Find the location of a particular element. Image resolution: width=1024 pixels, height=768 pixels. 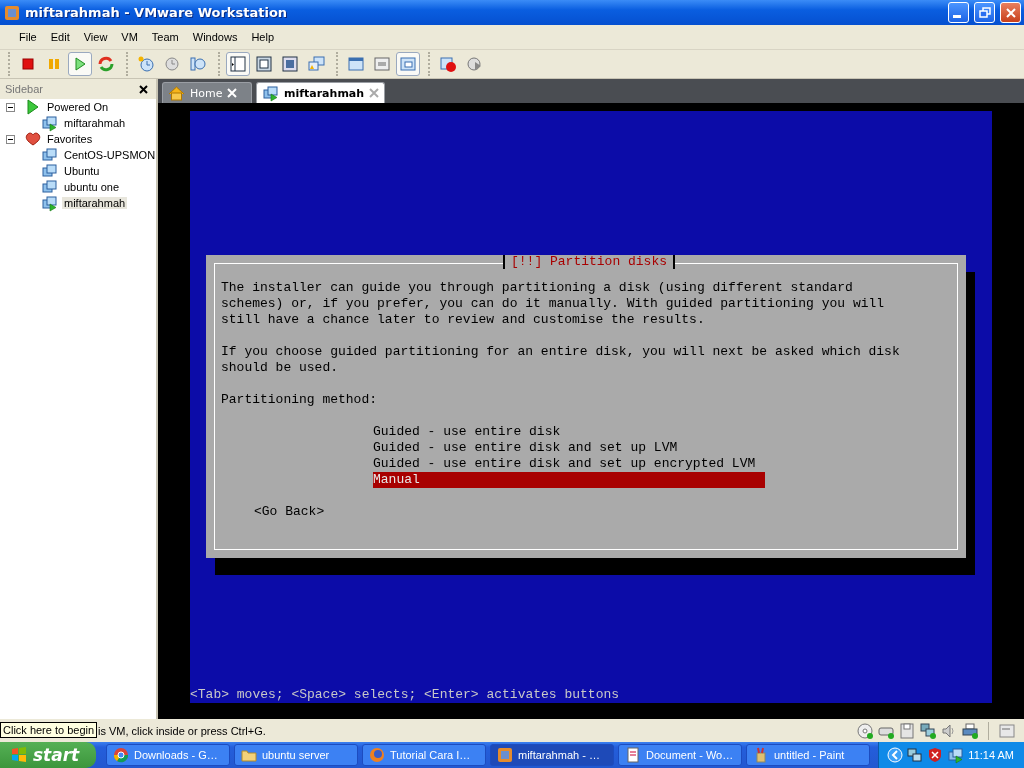

cd-icon is located at coordinates (865, 730).